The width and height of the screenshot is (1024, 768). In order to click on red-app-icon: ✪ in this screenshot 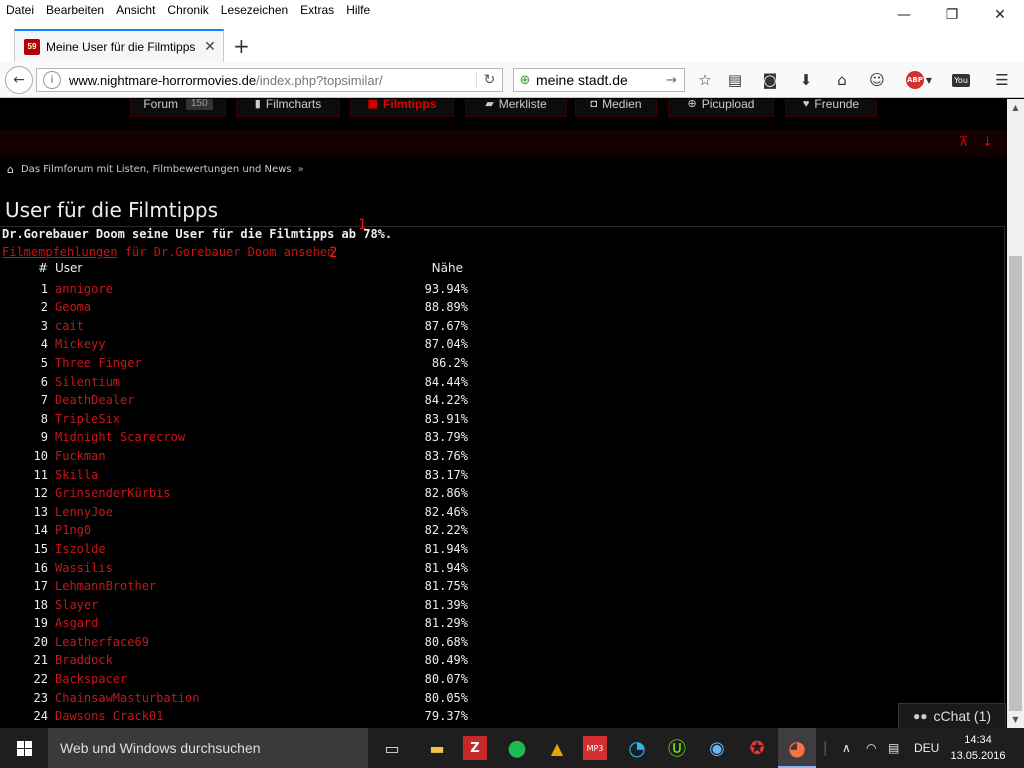, I will do `click(757, 748)`.